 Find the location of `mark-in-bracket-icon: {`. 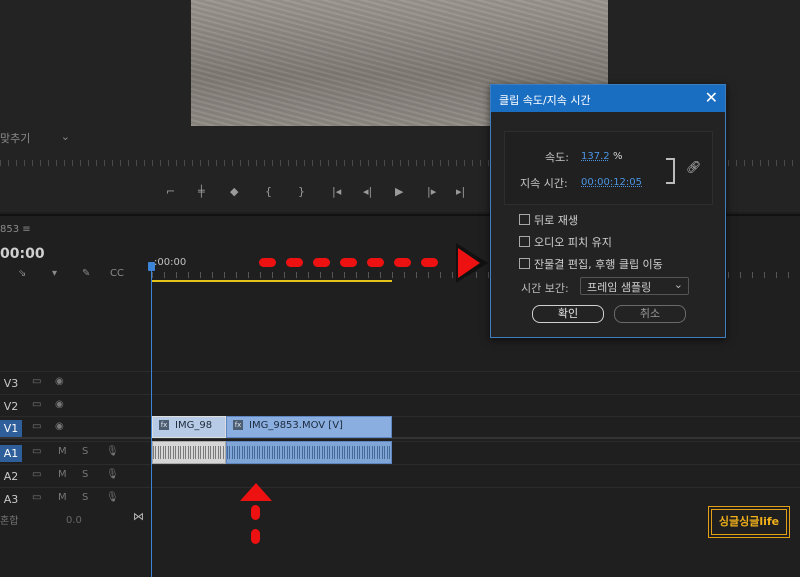

mark-in-bracket-icon: { is located at coordinates (268, 191).